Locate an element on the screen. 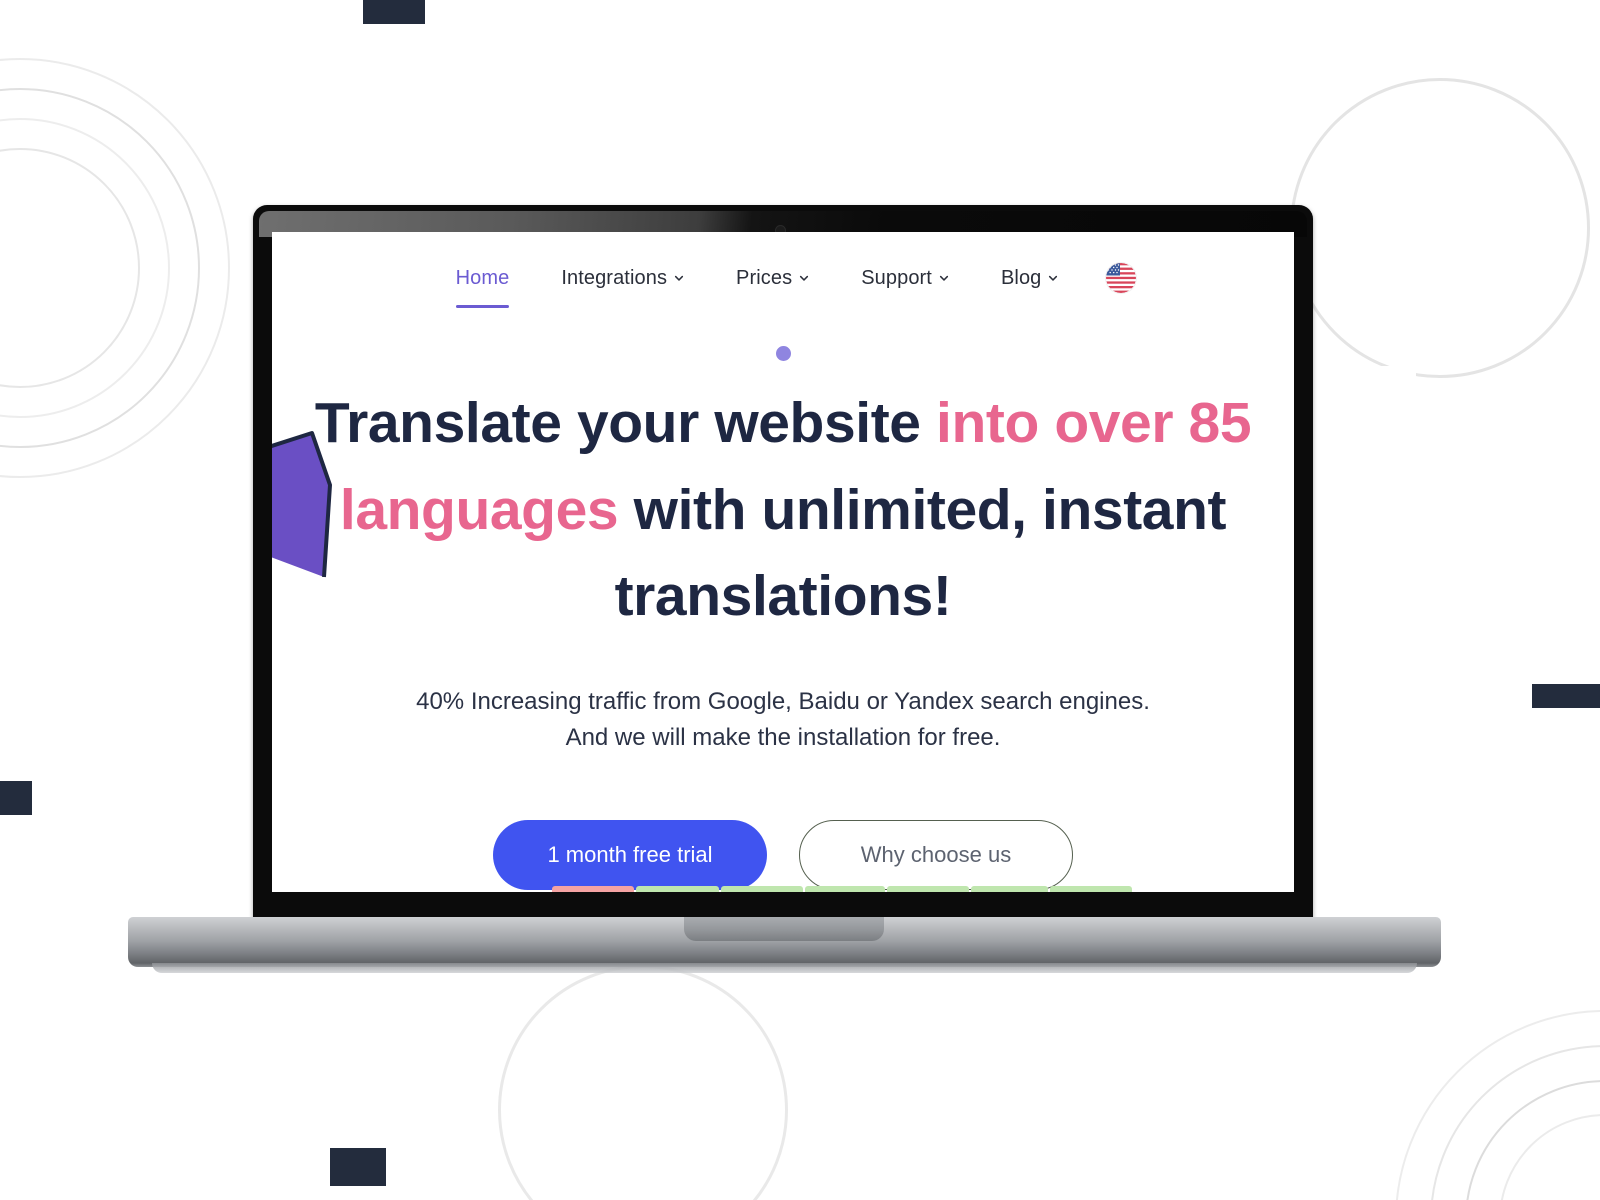  language-badge-strip is located at coordinates (842, 889).